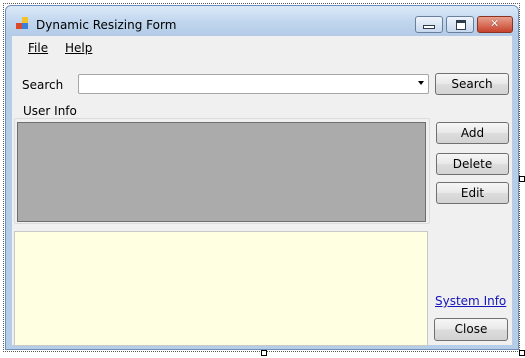  Describe the element at coordinates (78, 48) in the screenshot. I see `menu-help: Help` at that location.